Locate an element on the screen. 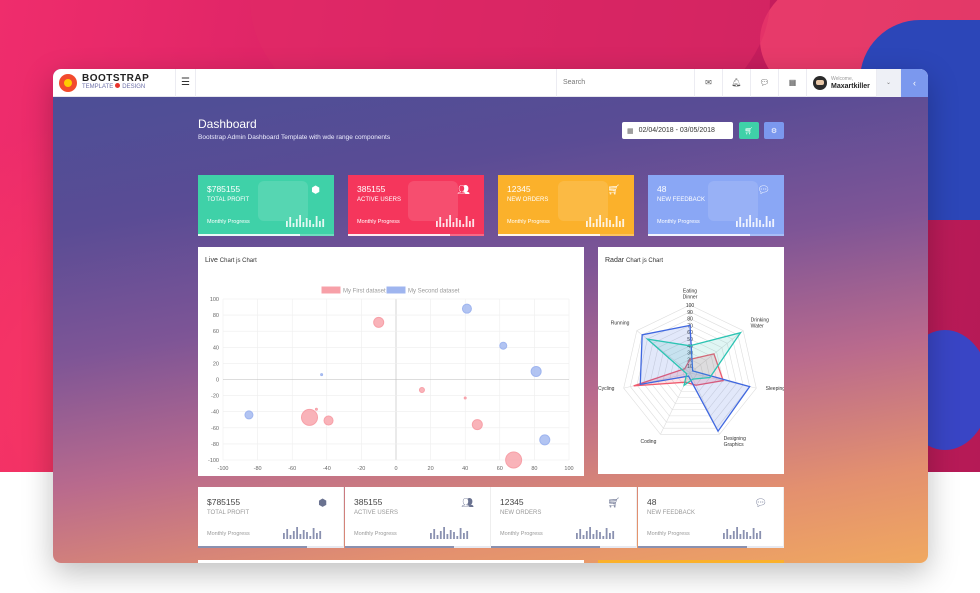 The width and height of the screenshot is (980, 593). stat-value: 385155 is located at coordinates (368, 502).